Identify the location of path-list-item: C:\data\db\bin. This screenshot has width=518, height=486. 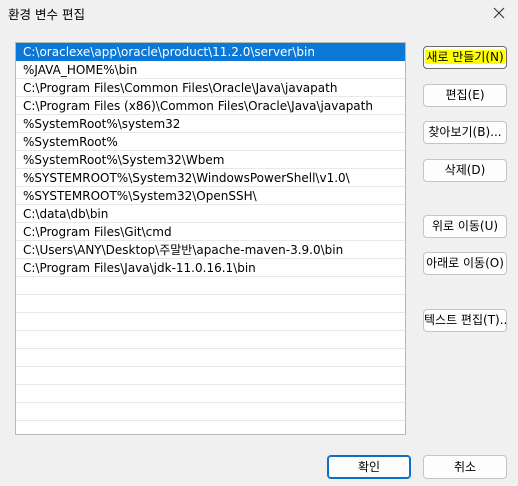
(210, 214).